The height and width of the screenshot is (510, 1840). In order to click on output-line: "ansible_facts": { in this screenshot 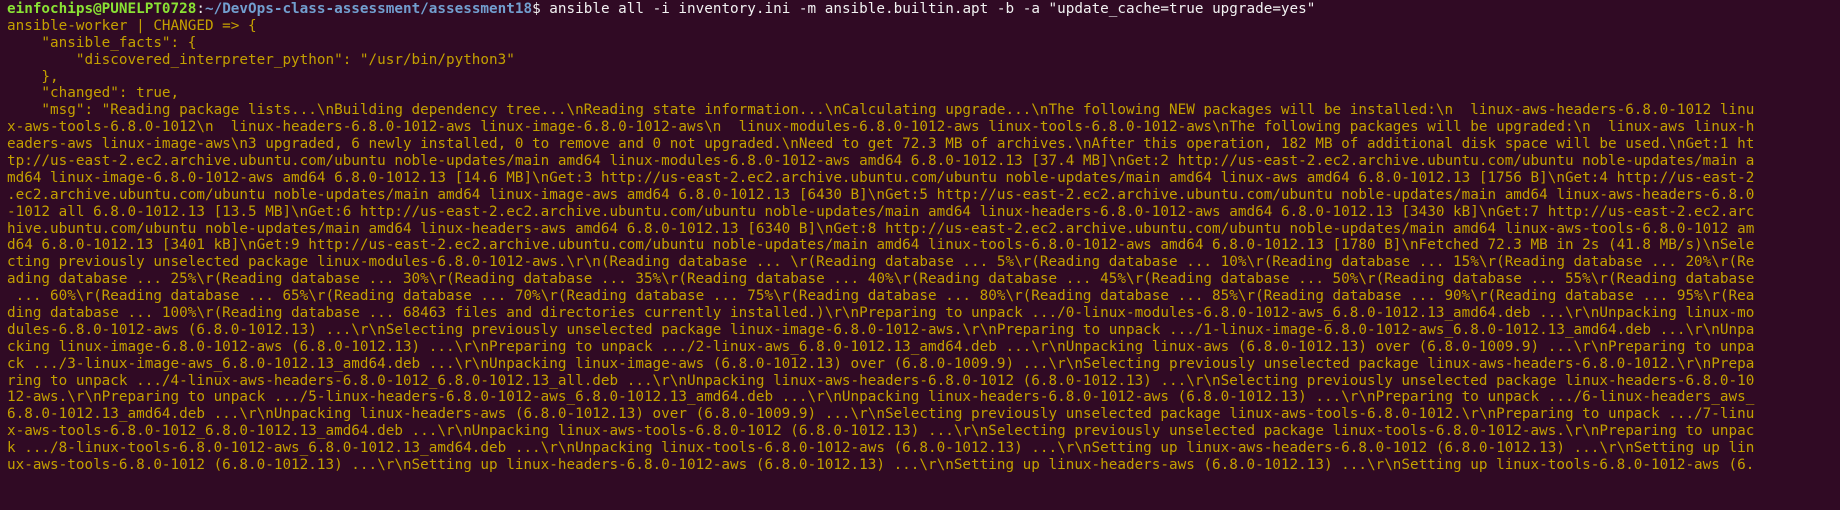, I will do `click(102, 42)`.